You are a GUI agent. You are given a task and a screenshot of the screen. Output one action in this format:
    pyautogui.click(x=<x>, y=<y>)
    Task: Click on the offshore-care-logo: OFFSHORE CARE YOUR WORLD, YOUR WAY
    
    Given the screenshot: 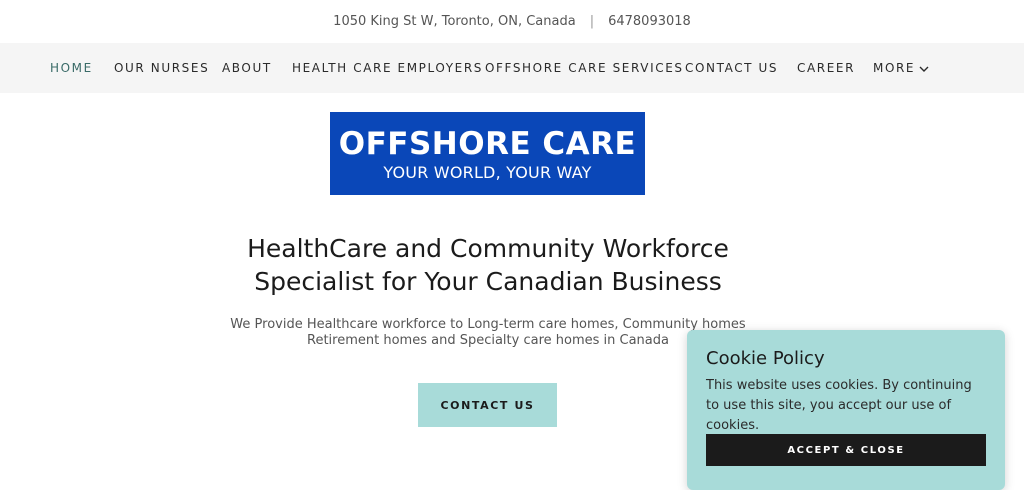 What is the action you would take?
    pyautogui.click(x=487, y=153)
    